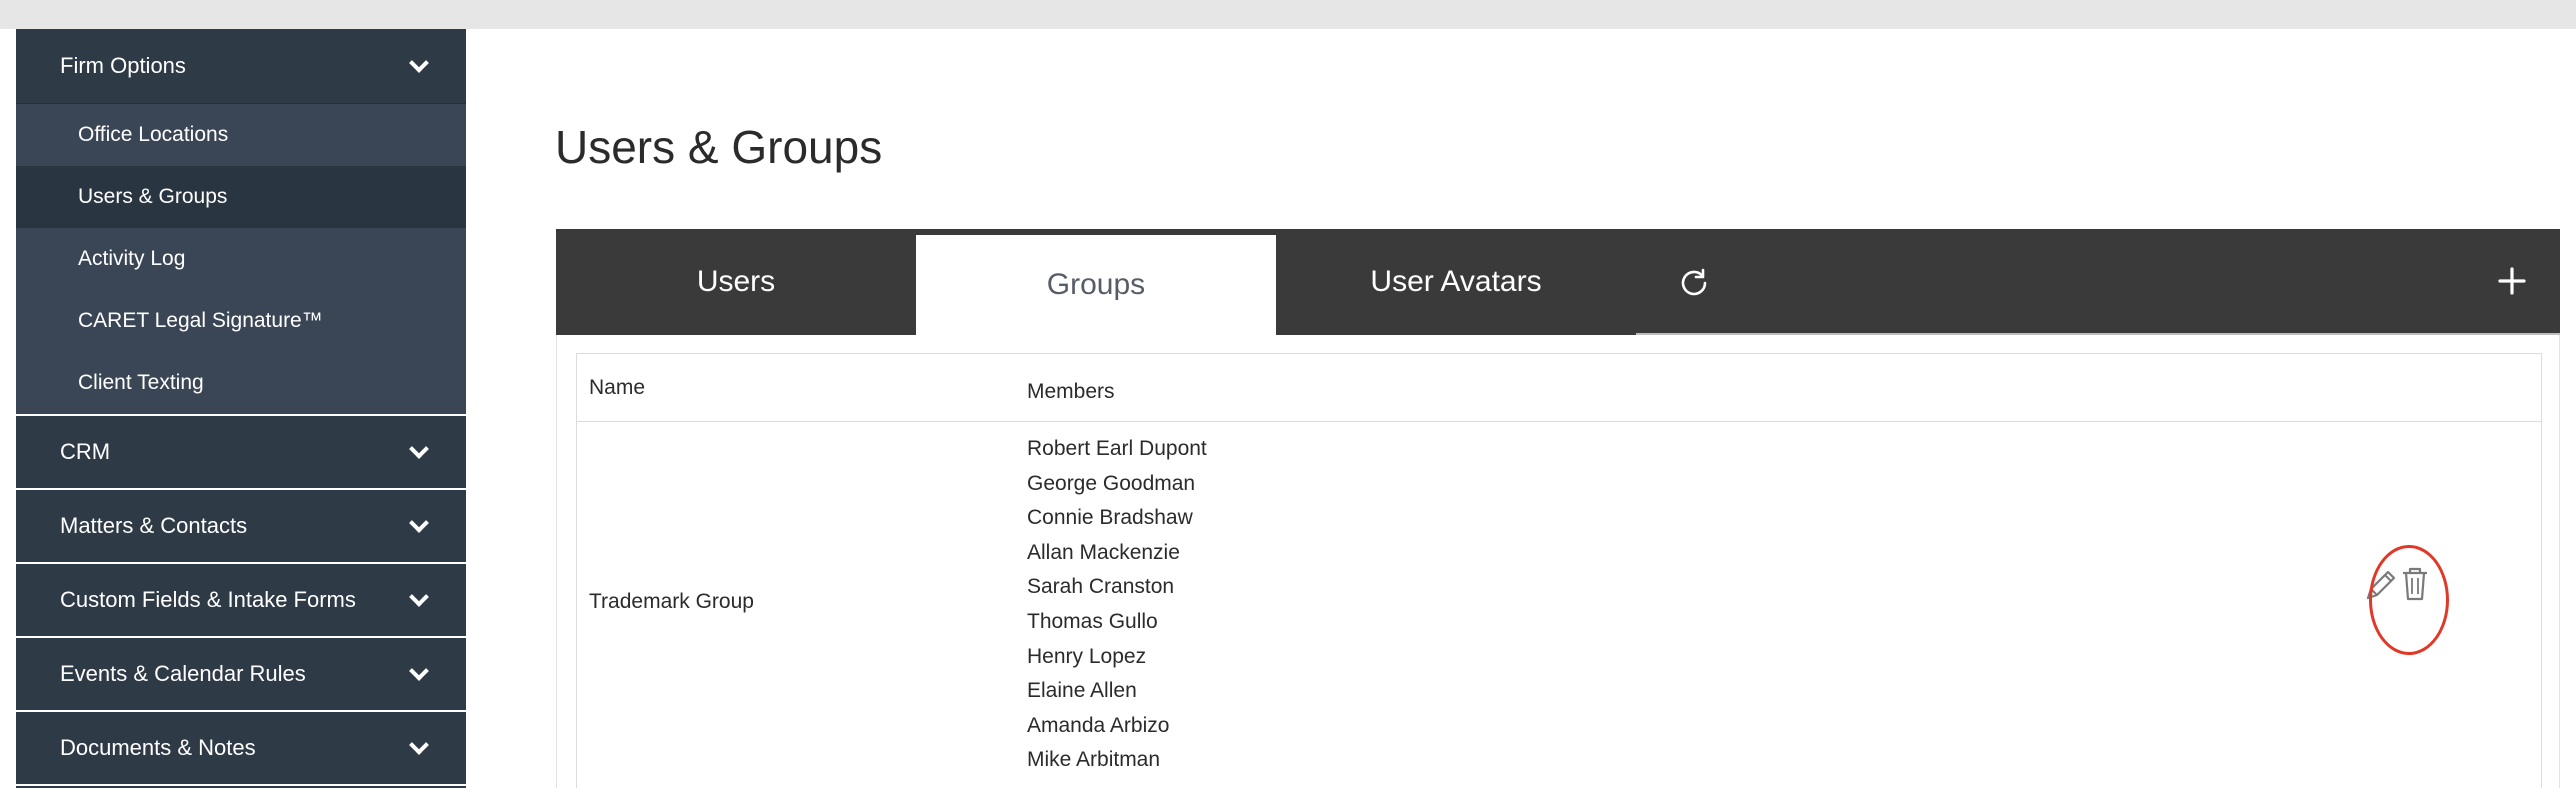 This screenshot has width=2576, height=788. Describe the element at coordinates (1094, 760) in the screenshot. I see `member-item: Mike Arbitman` at that location.